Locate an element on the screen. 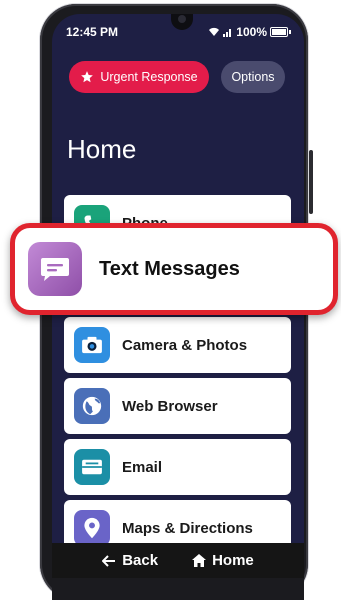  page-title: Home is located at coordinates (102, 149).